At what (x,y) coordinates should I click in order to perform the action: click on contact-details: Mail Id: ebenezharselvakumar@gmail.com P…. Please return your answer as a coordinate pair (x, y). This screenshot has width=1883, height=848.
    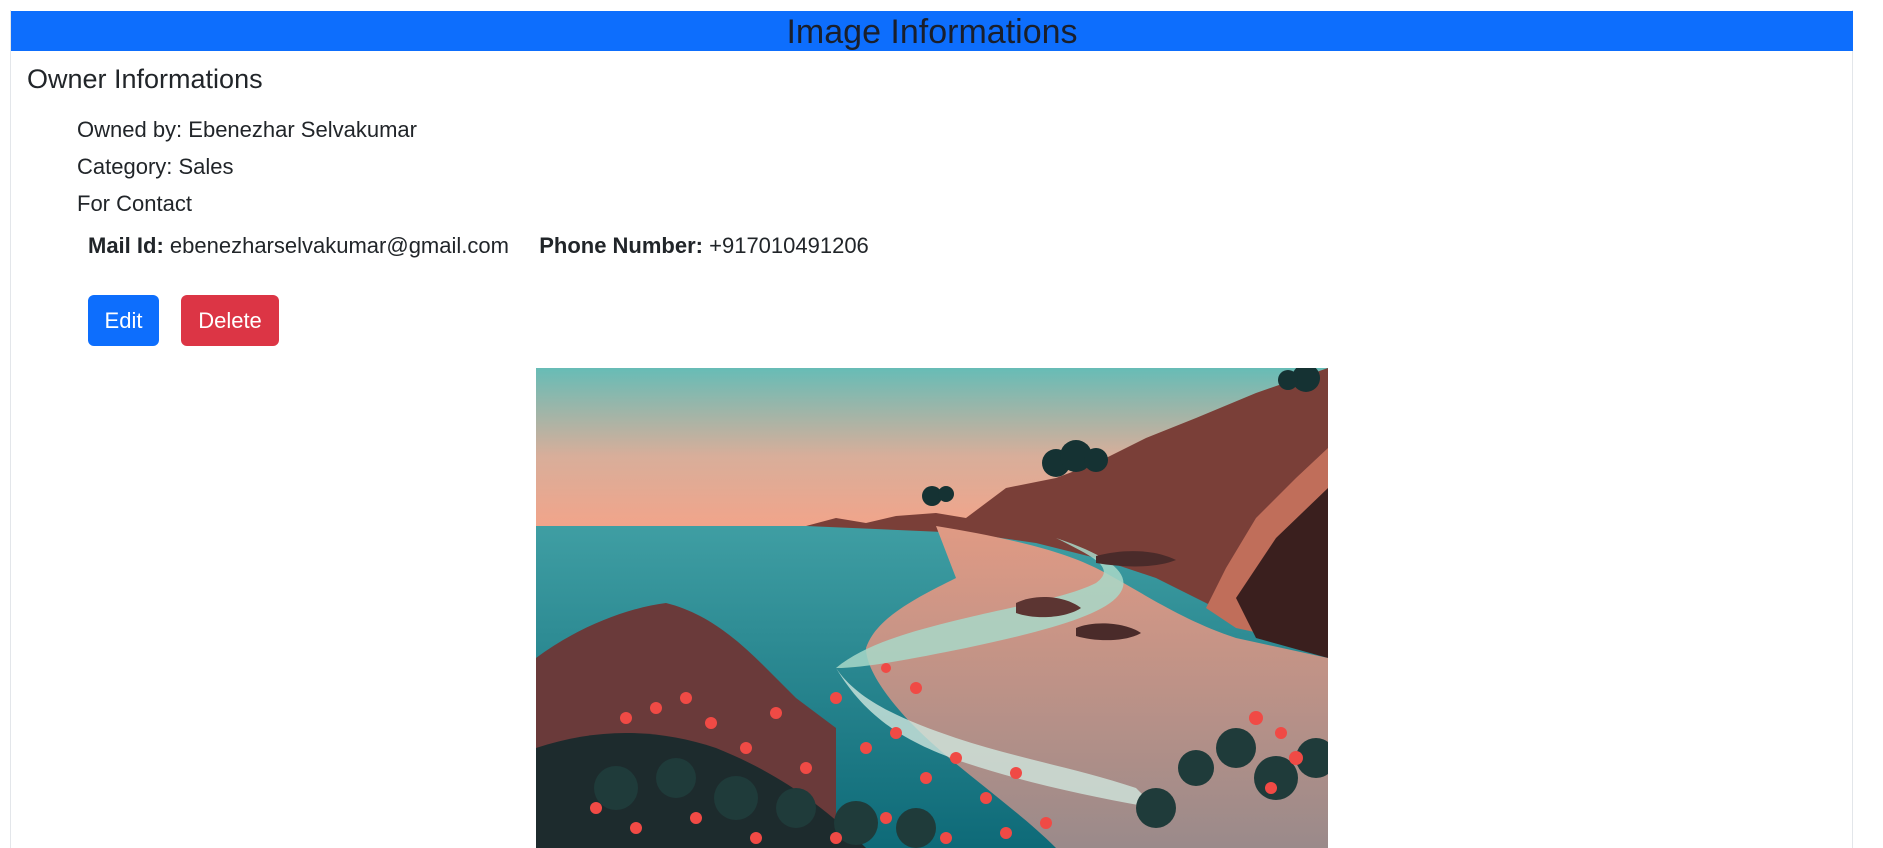
    Looking at the image, I should click on (478, 246).